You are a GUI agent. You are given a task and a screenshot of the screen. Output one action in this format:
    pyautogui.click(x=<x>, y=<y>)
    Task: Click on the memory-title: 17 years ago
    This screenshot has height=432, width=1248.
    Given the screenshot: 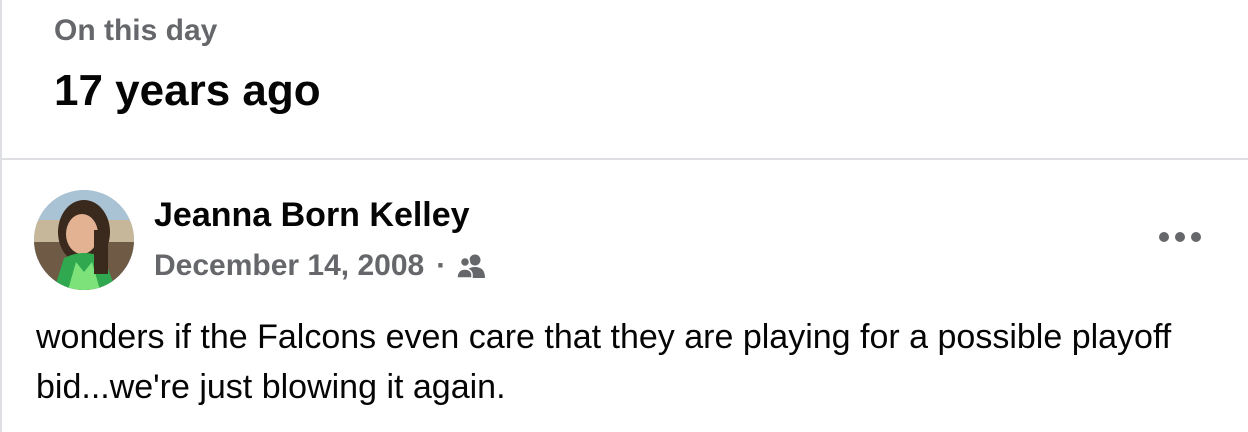 What is the action you would take?
    pyautogui.click(x=187, y=90)
    